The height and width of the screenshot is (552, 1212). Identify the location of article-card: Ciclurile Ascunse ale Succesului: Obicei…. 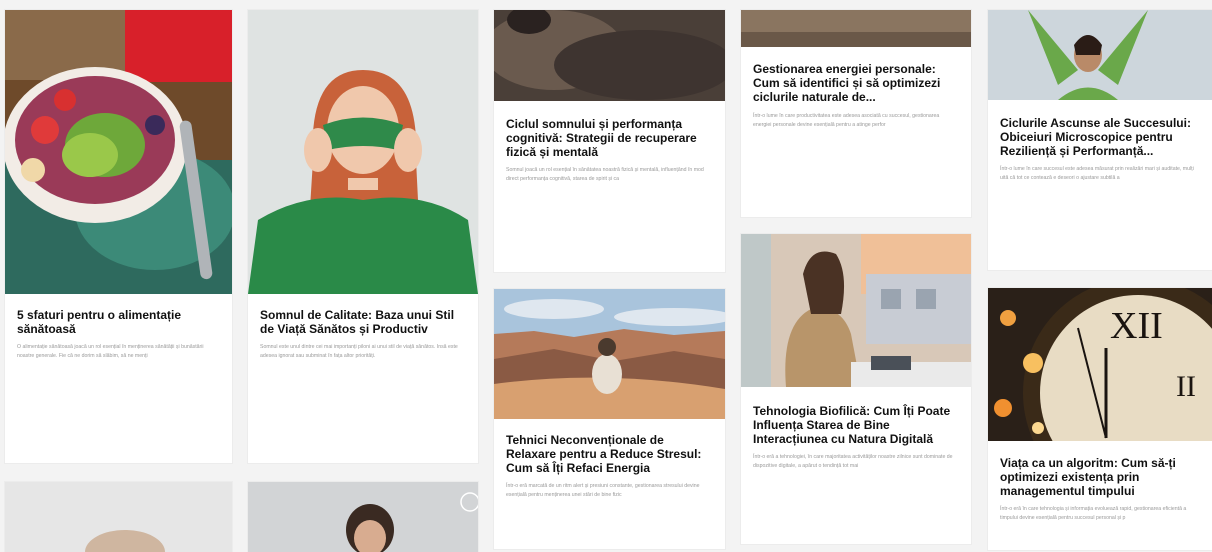
(1100, 140).